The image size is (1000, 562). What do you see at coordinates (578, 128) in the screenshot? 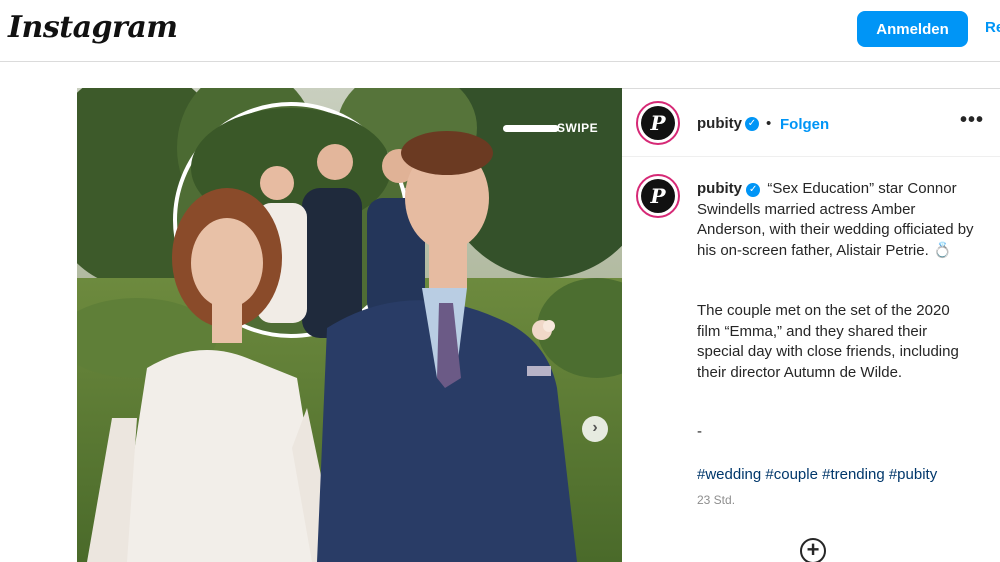
I see `swipe-overlay-text: SWIPE` at bounding box center [578, 128].